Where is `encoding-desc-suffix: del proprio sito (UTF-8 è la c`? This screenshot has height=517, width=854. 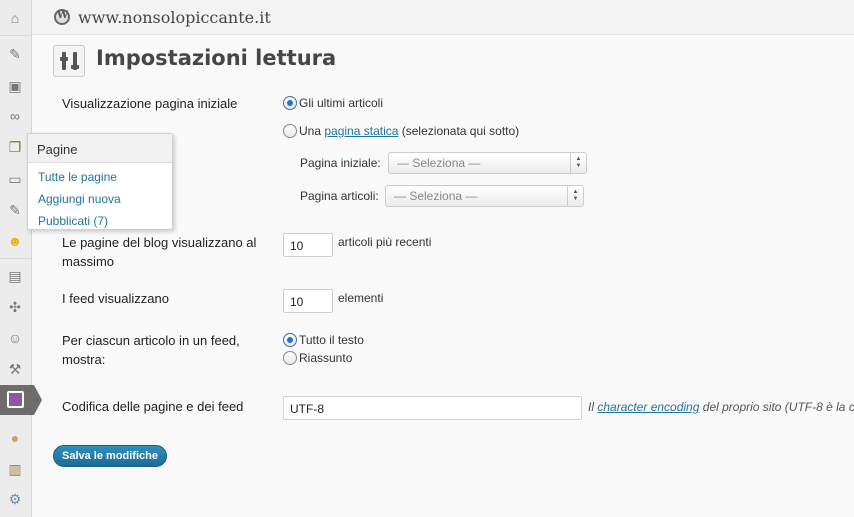 encoding-desc-suffix: del proprio sito (UTF-8 è la c is located at coordinates (778, 407).